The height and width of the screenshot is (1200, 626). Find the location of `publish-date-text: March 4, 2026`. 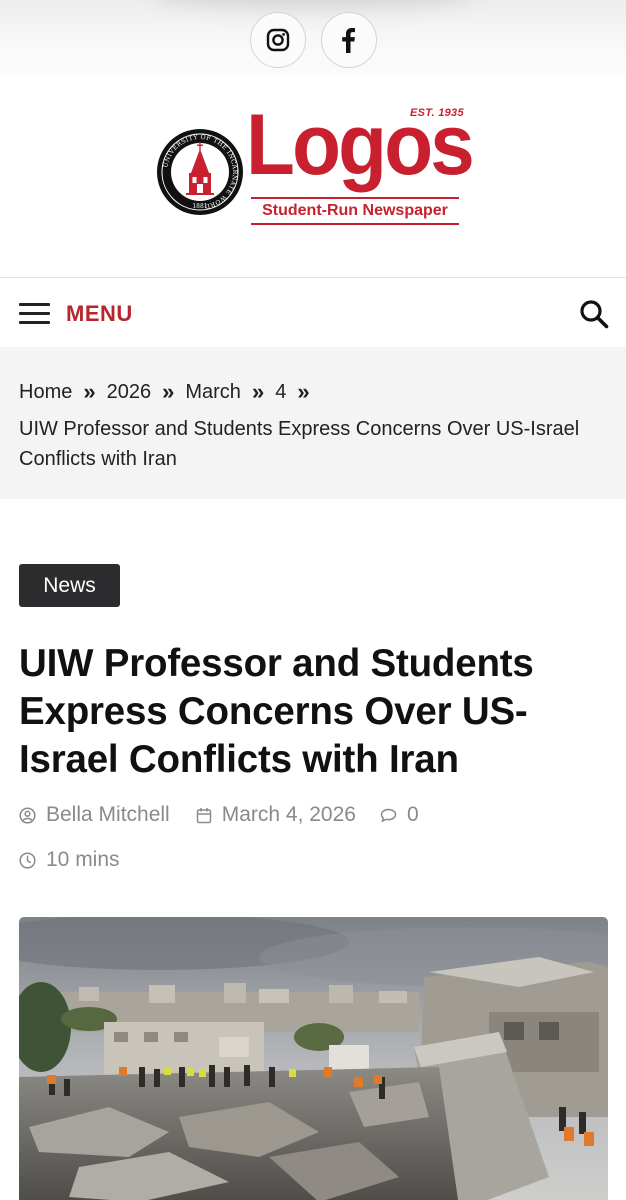

publish-date-text: March 4, 2026 is located at coordinates (289, 815).